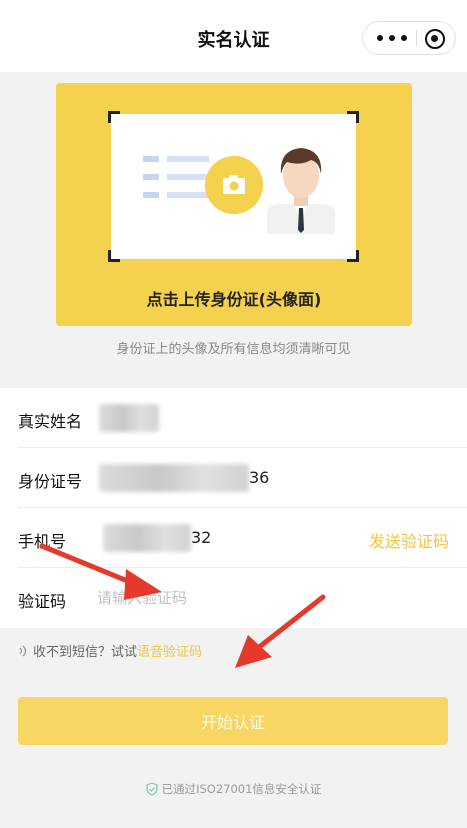 This screenshot has height=828, width=467. What do you see at coordinates (259, 477) in the screenshot?
I see `id-number-suffix: 36` at bounding box center [259, 477].